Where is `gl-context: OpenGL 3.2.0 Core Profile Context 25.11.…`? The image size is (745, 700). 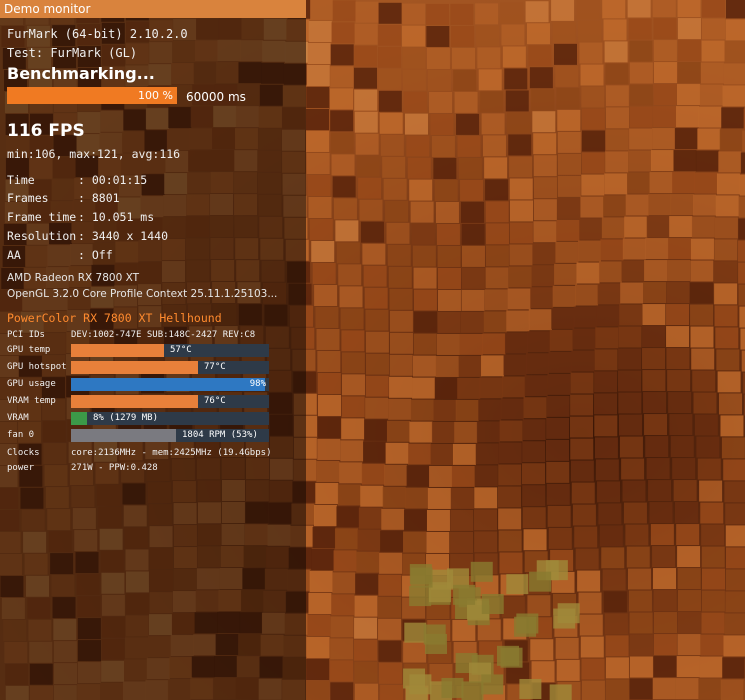
gl-context: OpenGL 3.2.0 Core Profile Context 25.11.… is located at coordinates (142, 294).